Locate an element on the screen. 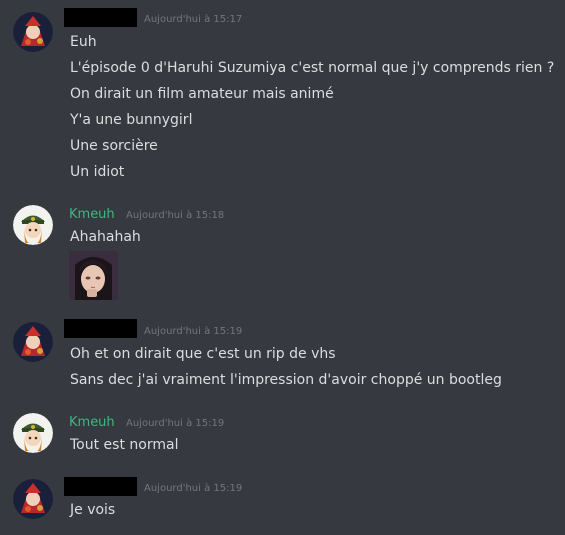 This screenshot has width=565, height=535. message-timestamp: Aujourd'hui à 15:17 is located at coordinates (193, 19).